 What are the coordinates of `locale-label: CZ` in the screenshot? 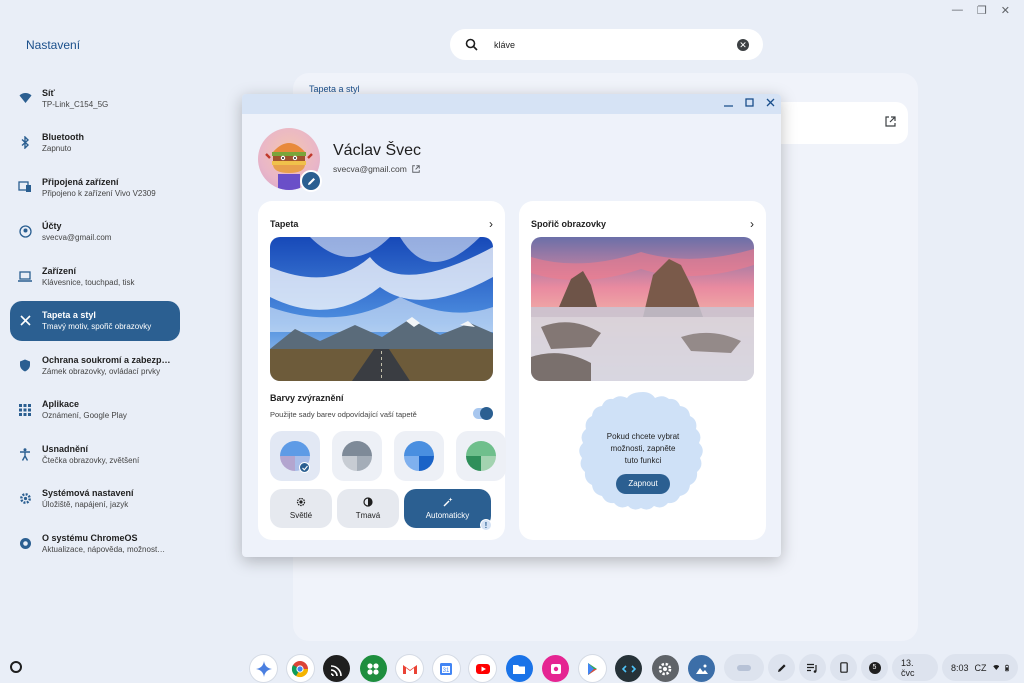 It's located at (980, 667).